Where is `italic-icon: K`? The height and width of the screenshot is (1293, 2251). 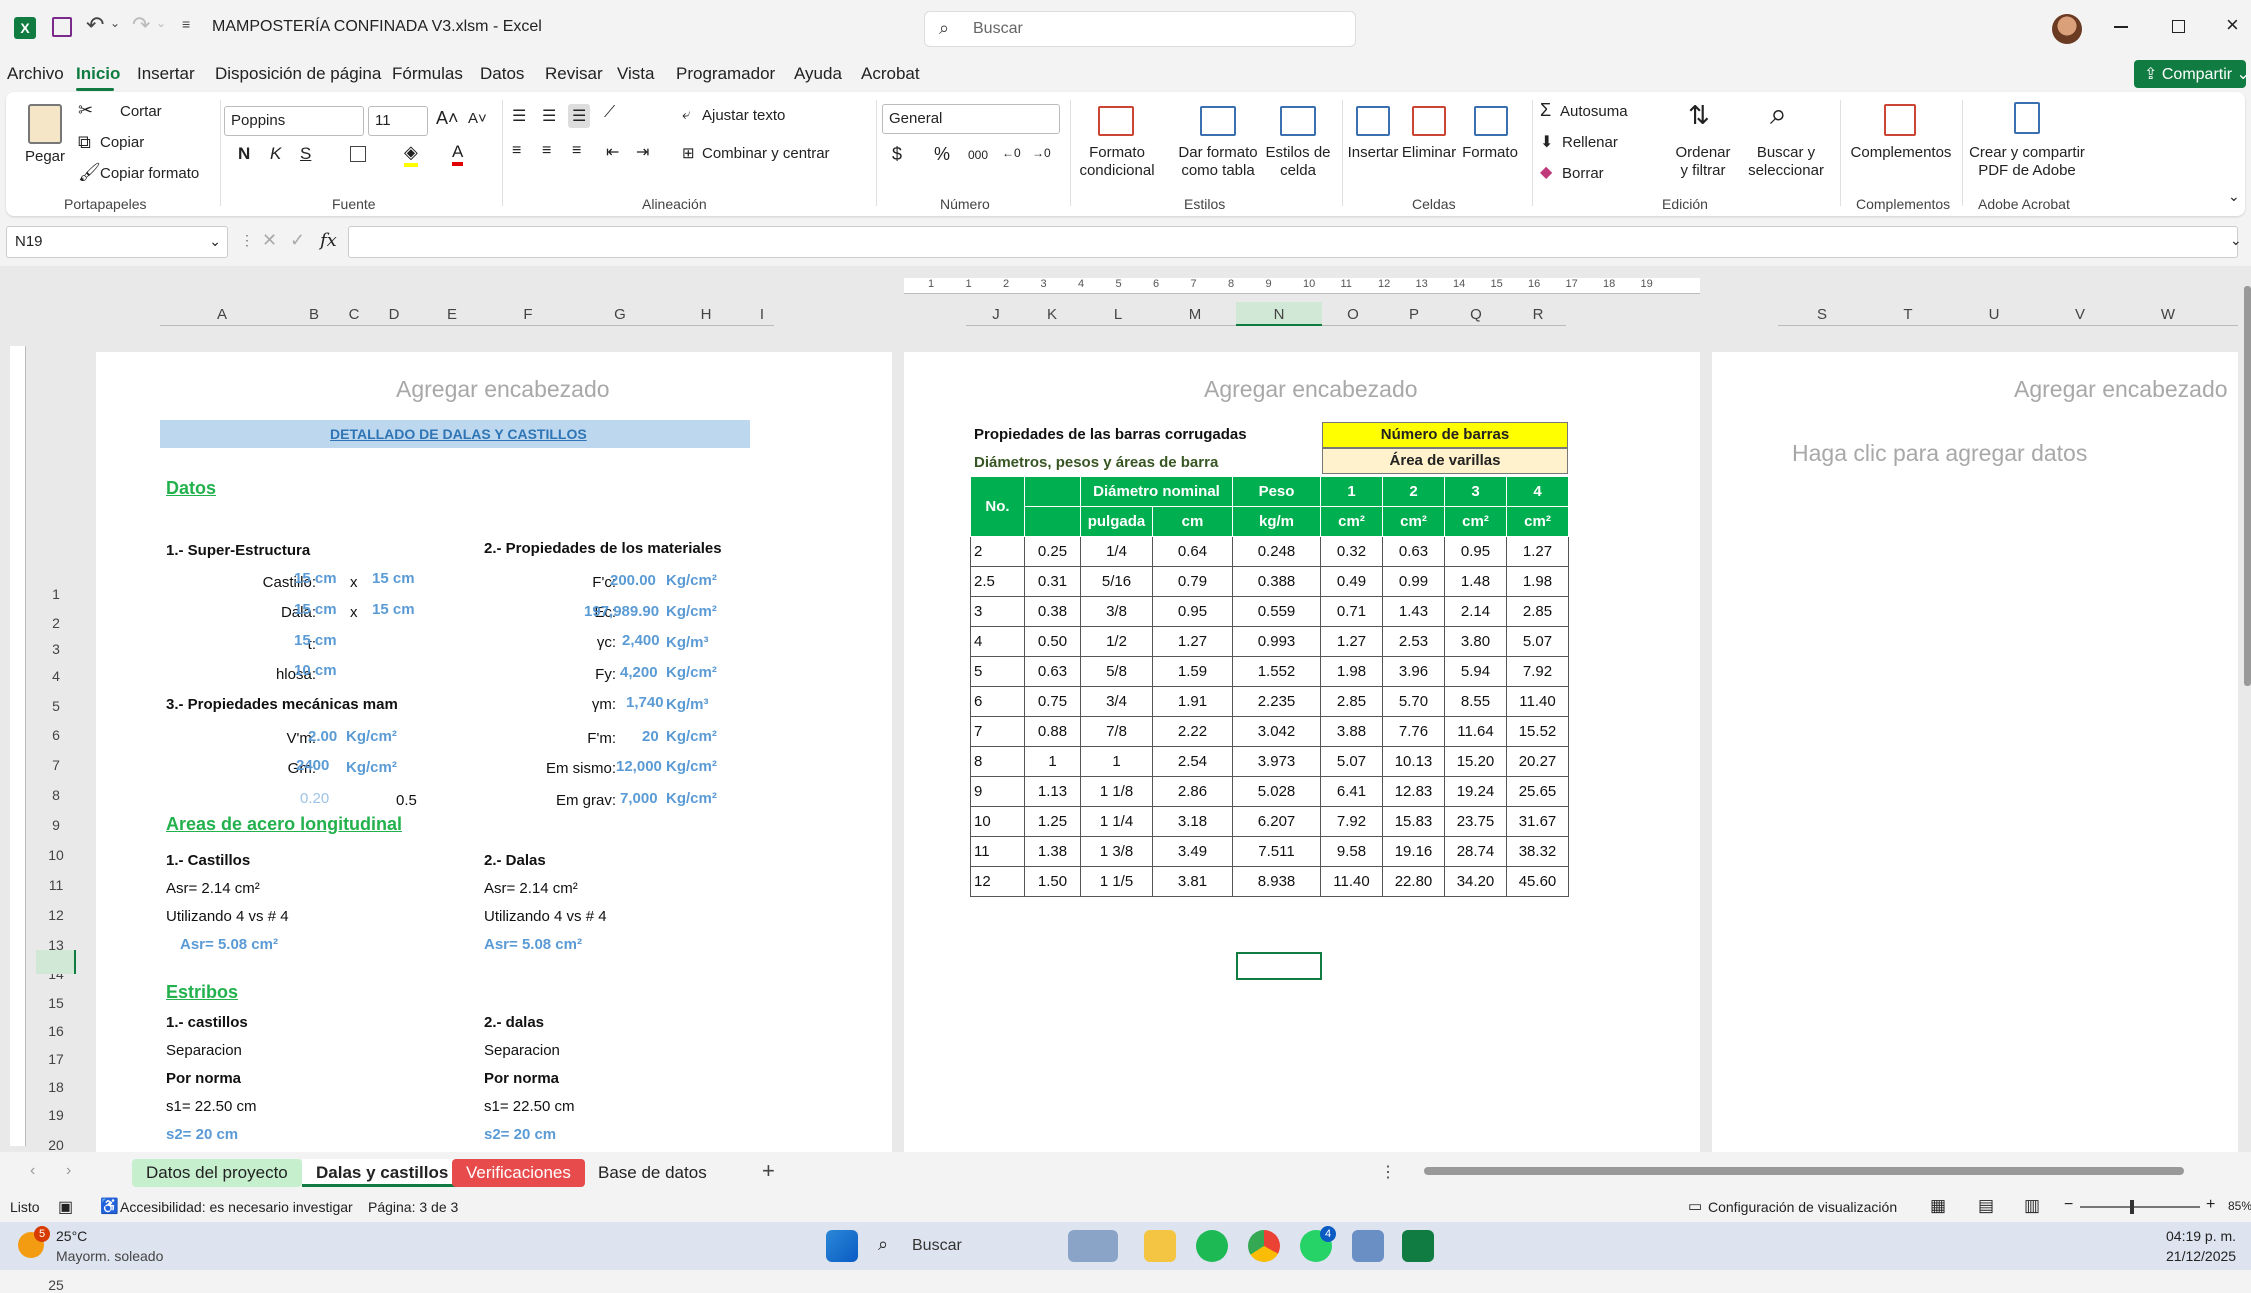
italic-icon: K is located at coordinates (275, 154).